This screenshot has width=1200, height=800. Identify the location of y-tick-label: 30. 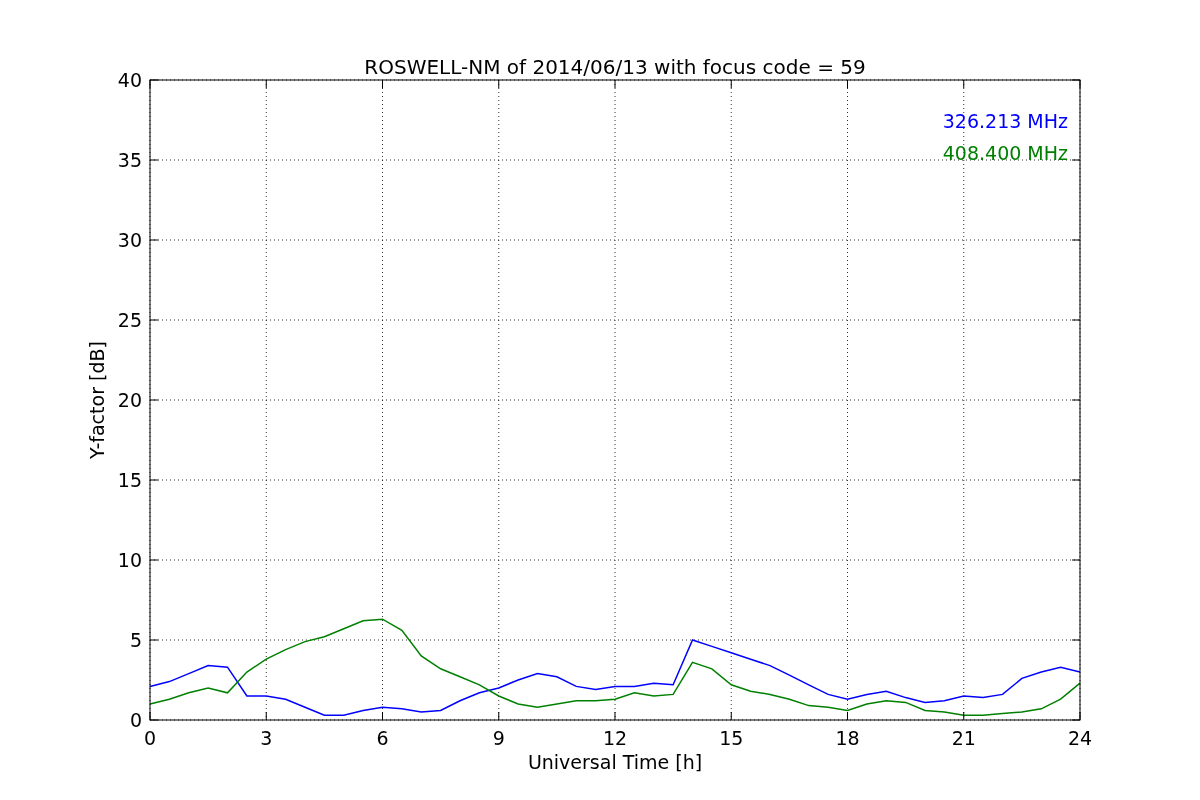
(129, 240).